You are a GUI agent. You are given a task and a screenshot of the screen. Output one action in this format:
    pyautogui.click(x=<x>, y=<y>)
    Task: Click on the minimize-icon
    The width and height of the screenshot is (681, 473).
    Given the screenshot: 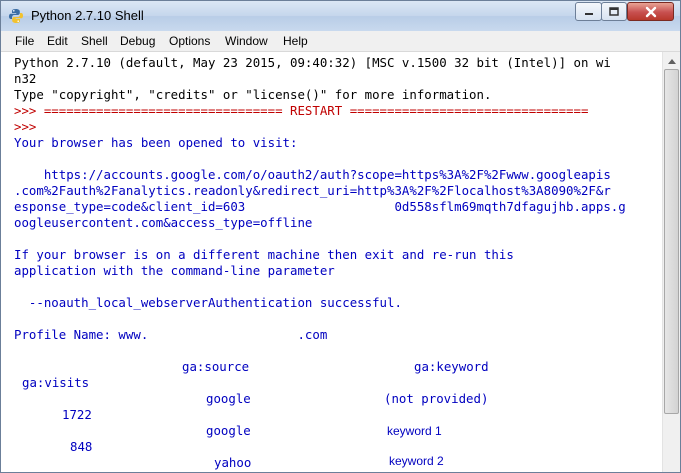 What is the action you would take?
    pyautogui.click(x=588, y=13)
    